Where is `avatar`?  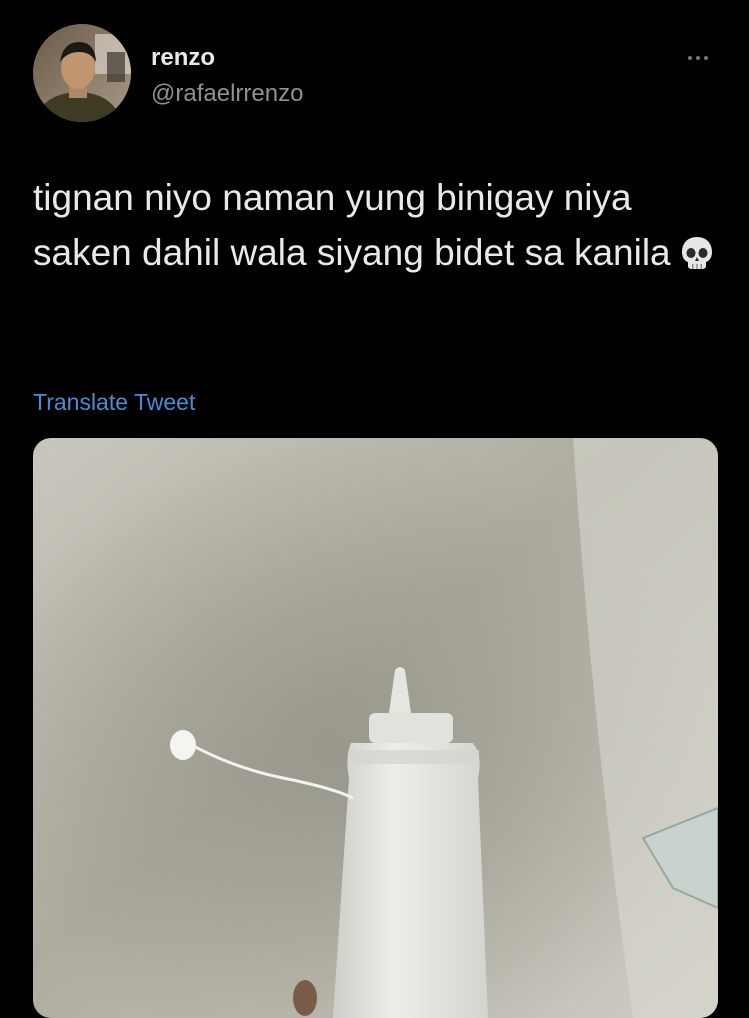 avatar is located at coordinates (82, 73).